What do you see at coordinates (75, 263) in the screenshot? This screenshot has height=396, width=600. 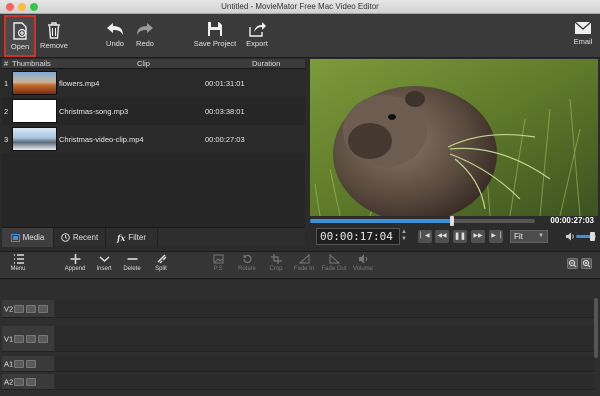 I see `append-button: Append` at bounding box center [75, 263].